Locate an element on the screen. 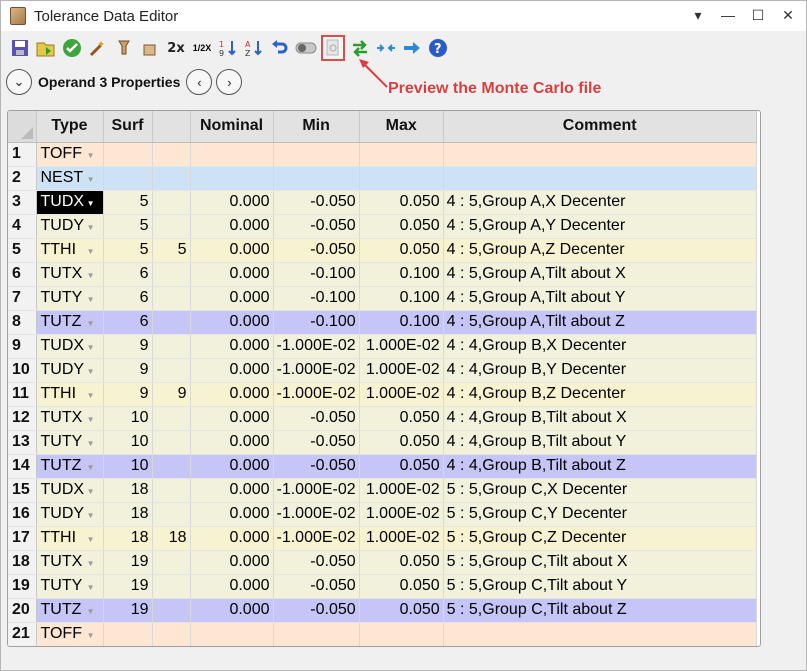  max-cell: 1.000E-02 is located at coordinates (401, 538).